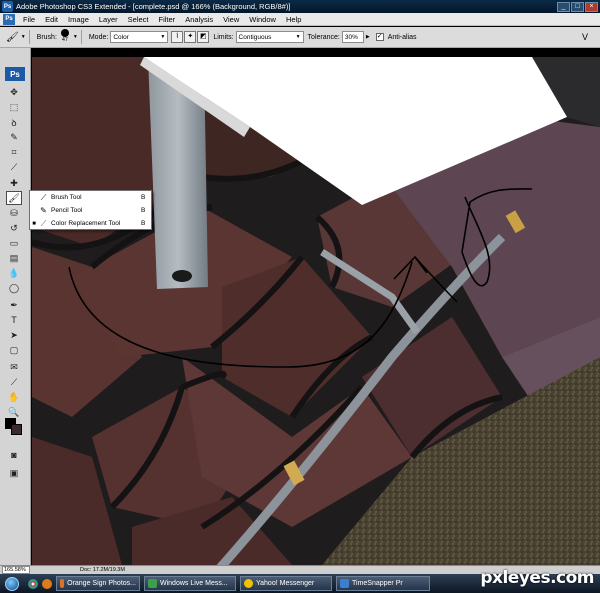  I want to click on taskbar-item-label: TimeSnapper Pr, so click(377, 583).